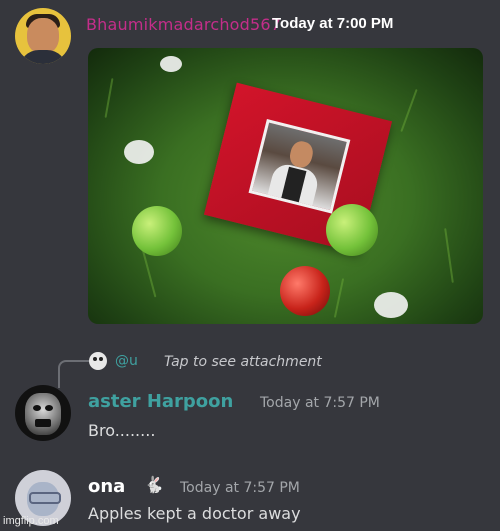 This screenshot has width=500, height=531. Describe the element at coordinates (74, 374) in the screenshot. I see `reply-connector` at that location.